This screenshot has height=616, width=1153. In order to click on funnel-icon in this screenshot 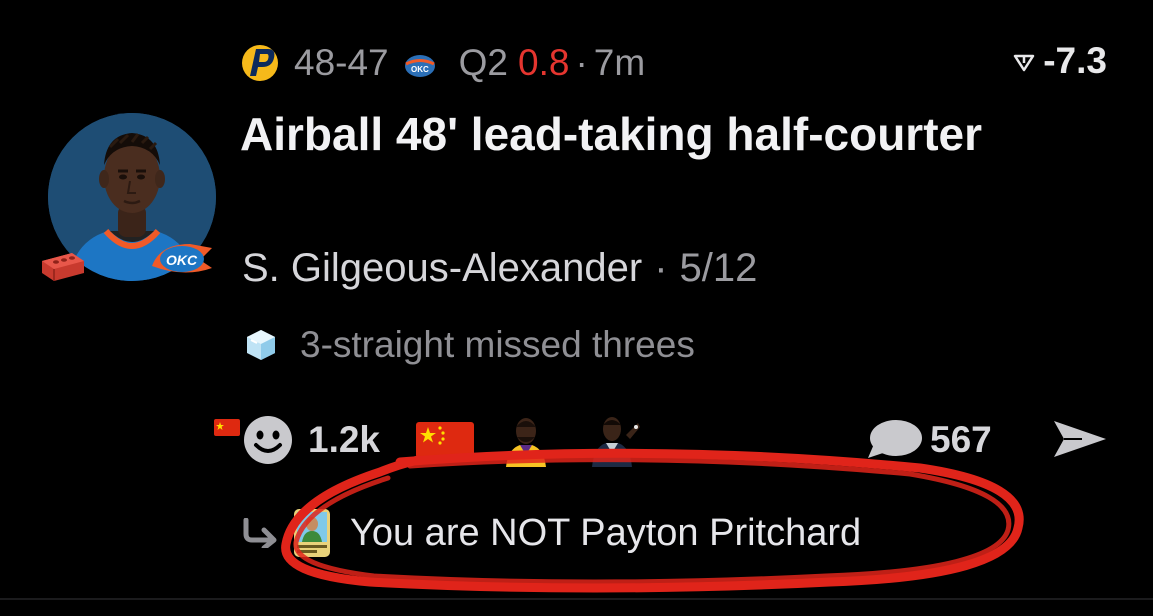, I will do `click(1024, 61)`.